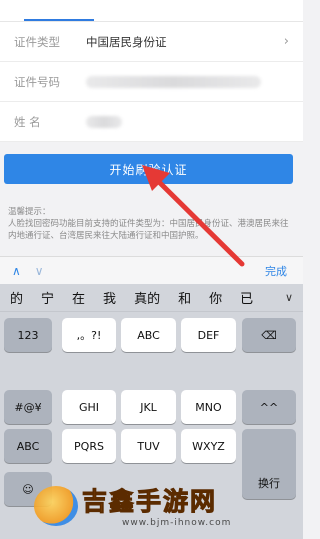 The height and width of the screenshot is (539, 320). Describe the element at coordinates (29, 212) in the screenshot. I see `tips-title: 温馨提示：` at that location.